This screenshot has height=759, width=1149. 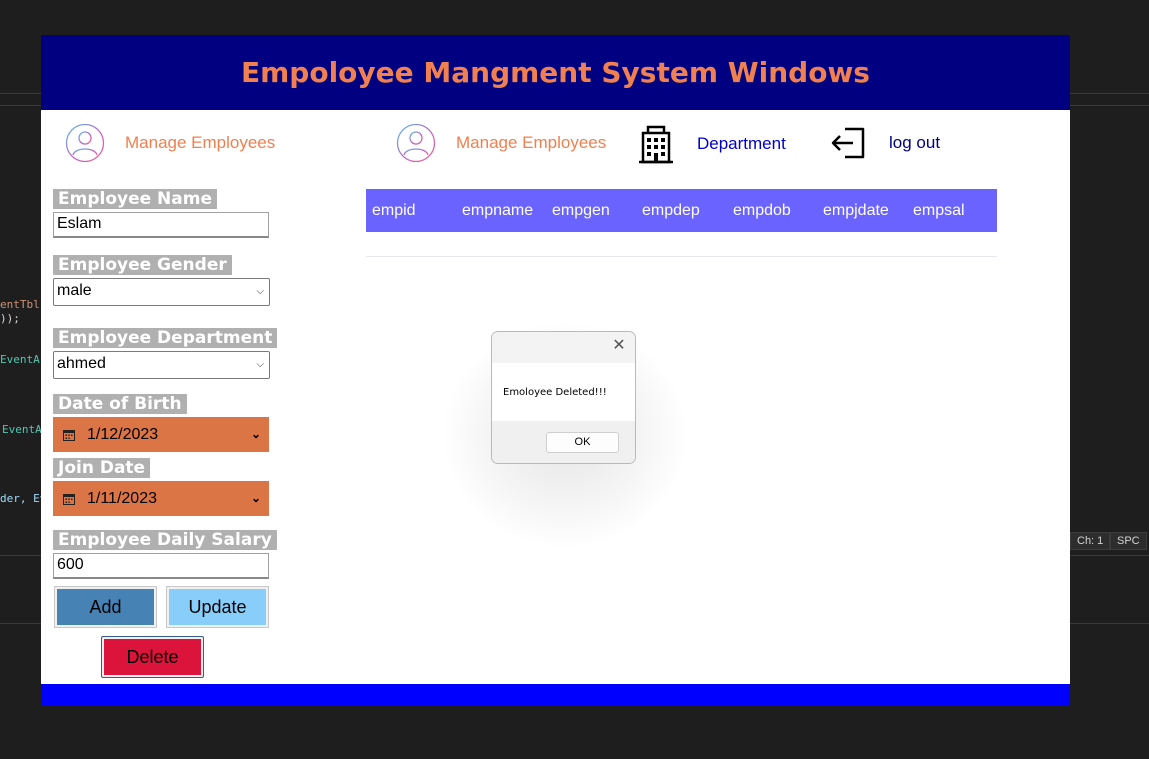 I want to click on close-icon: ✕, so click(x=619, y=346).